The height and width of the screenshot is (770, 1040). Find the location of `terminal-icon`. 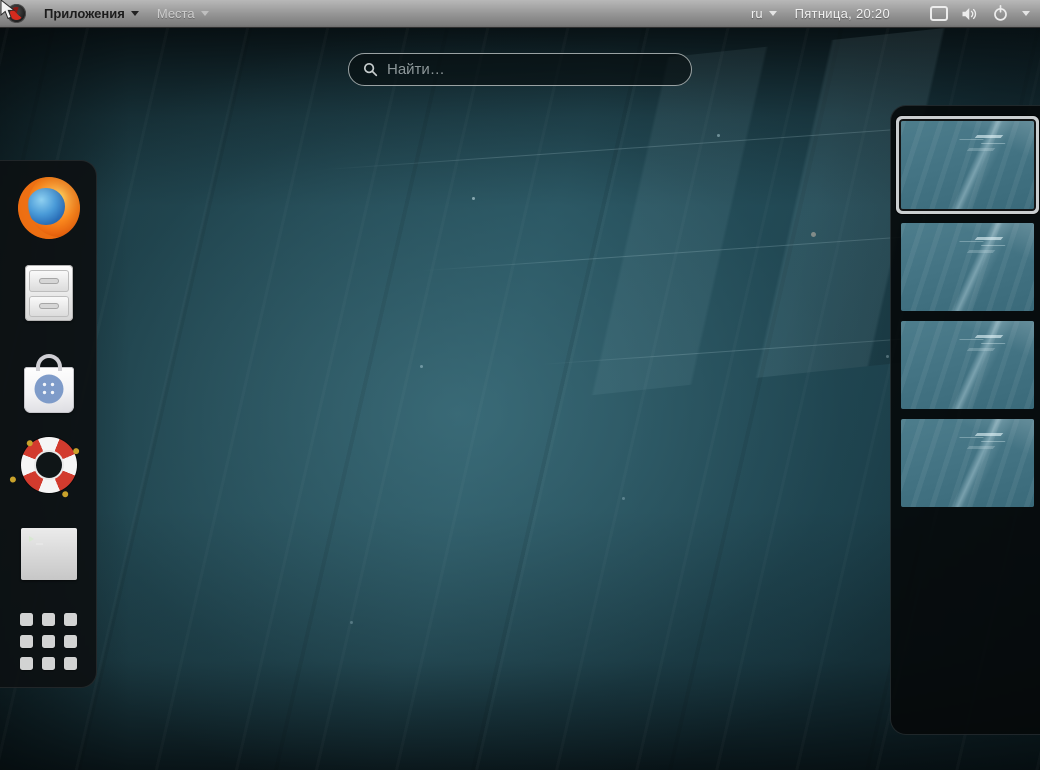

terminal-icon is located at coordinates (48, 554).